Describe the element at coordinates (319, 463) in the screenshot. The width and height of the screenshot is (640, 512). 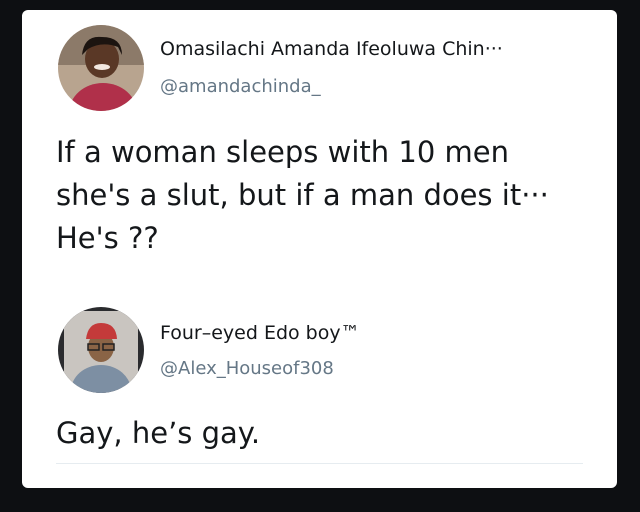
I see `divider` at that location.